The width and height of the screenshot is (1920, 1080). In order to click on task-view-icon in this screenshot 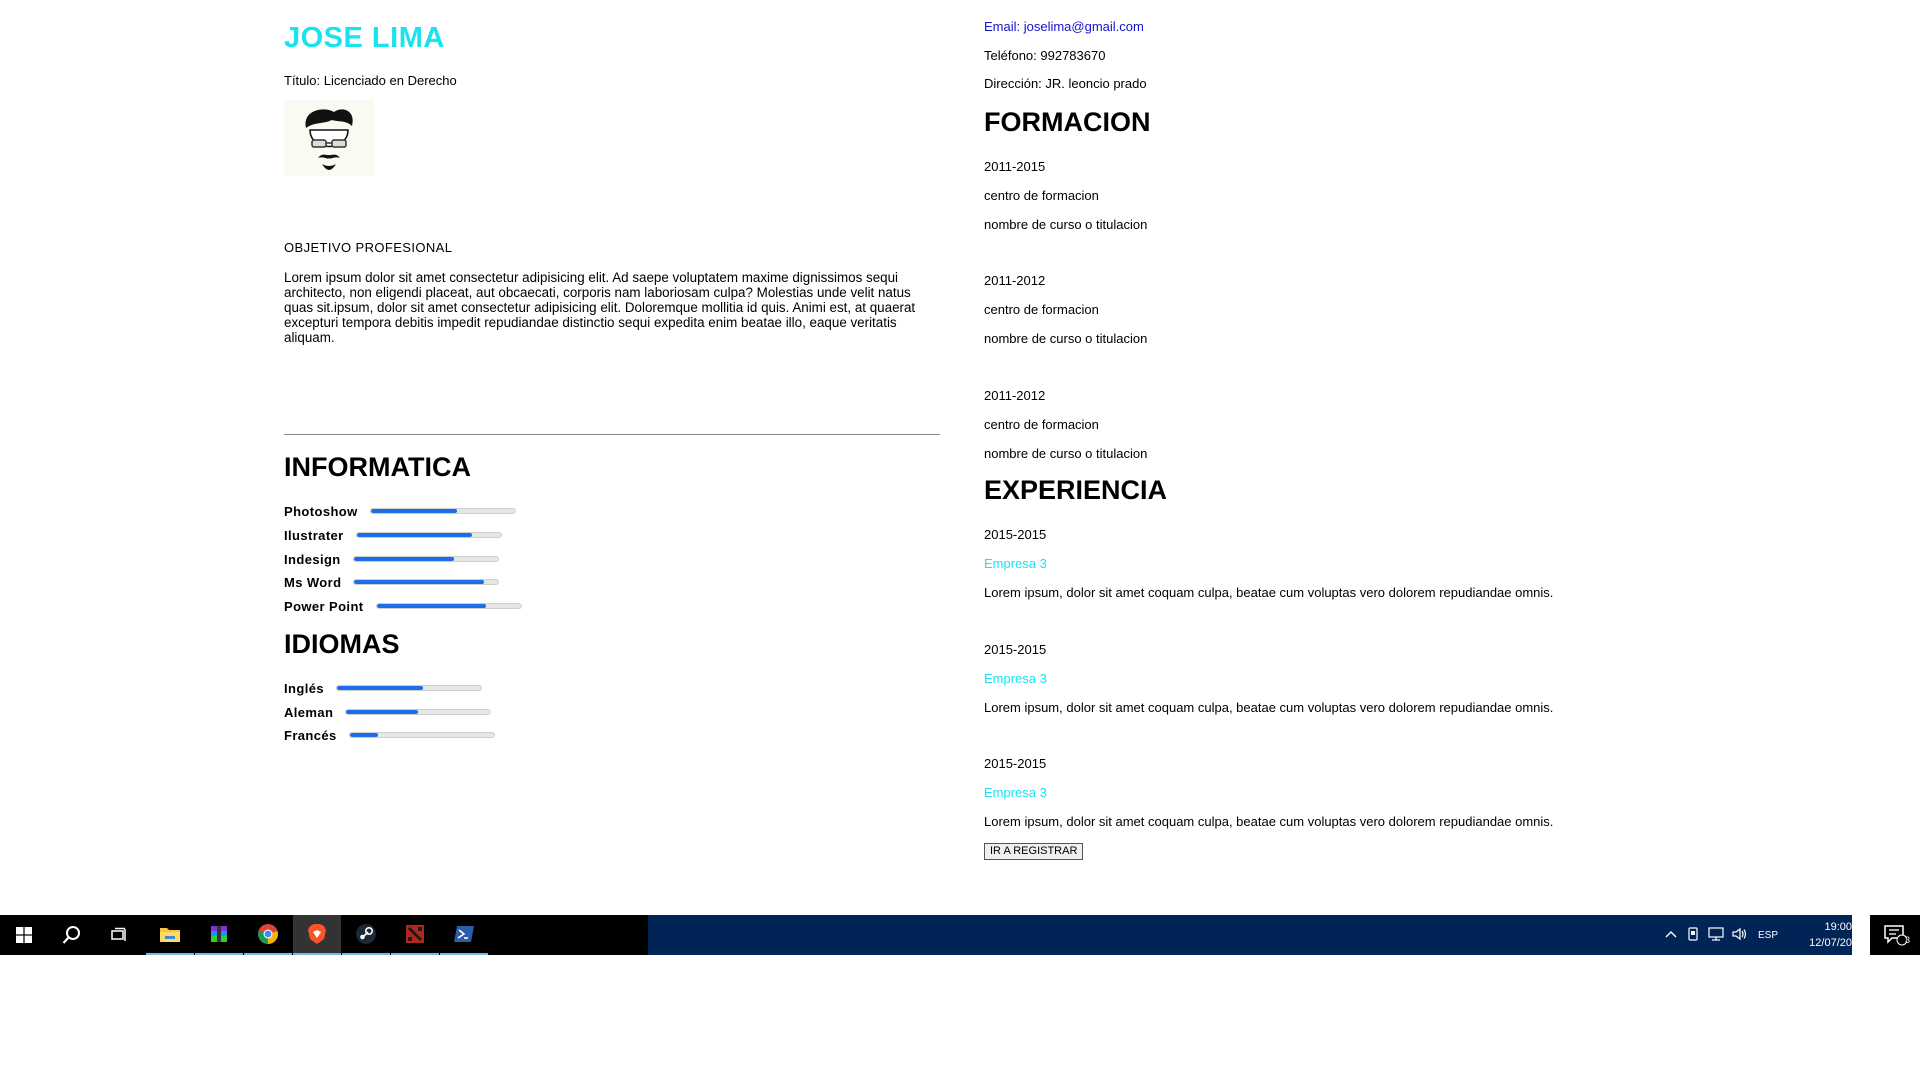, I will do `click(120, 935)`.